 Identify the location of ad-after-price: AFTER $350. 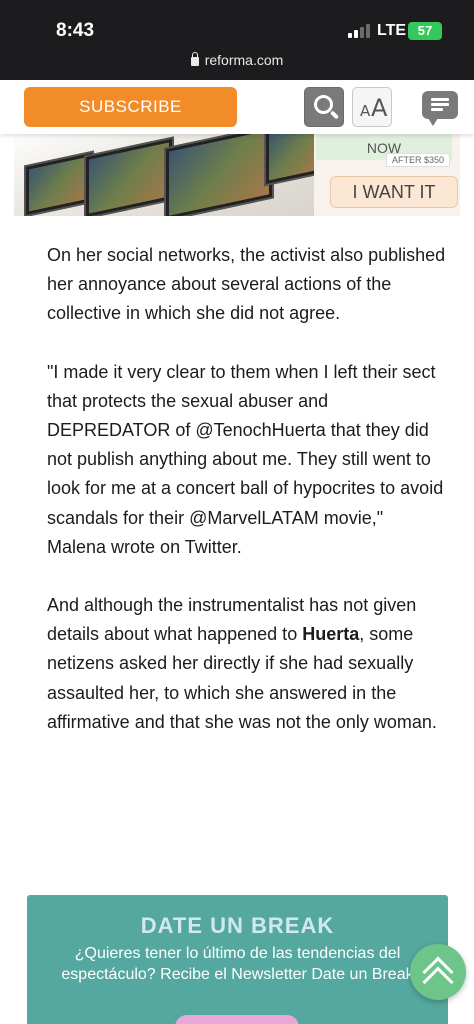
(418, 160).